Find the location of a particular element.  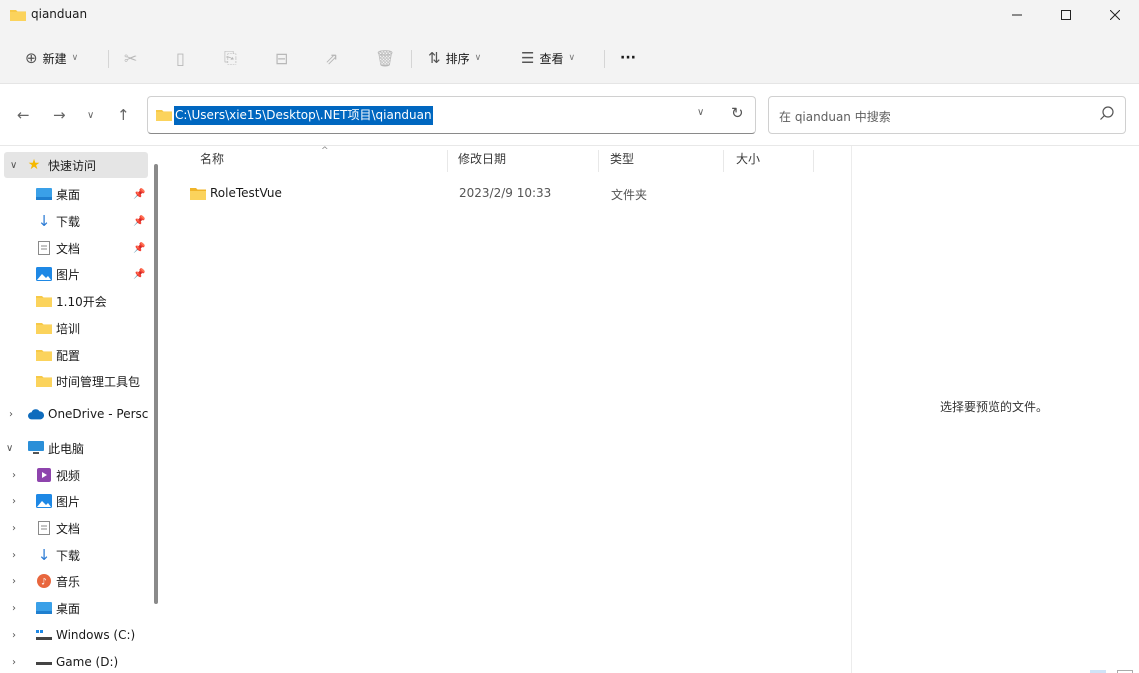

new-button-label: 新建 is located at coordinates (54, 58).